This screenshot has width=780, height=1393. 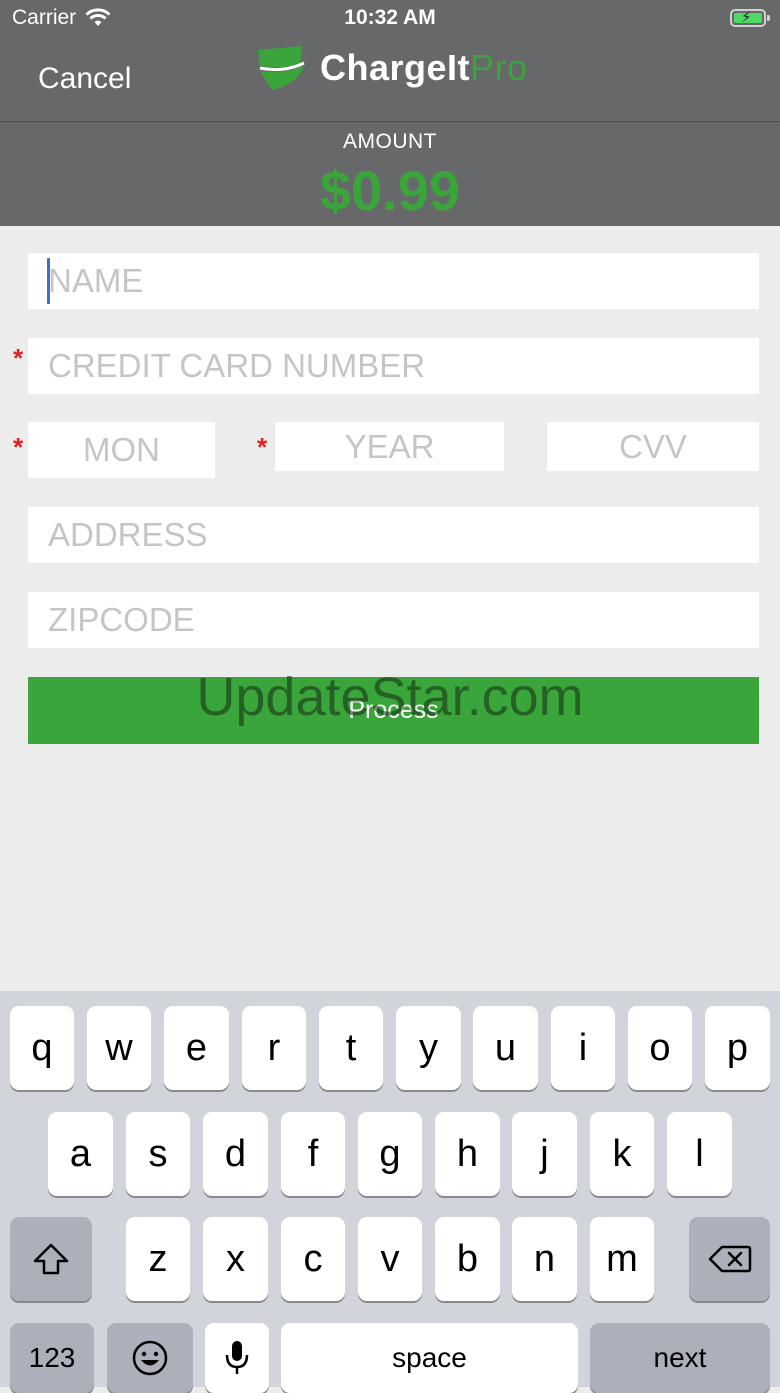 I want to click on key-b: b, so click(x=467, y=1259).